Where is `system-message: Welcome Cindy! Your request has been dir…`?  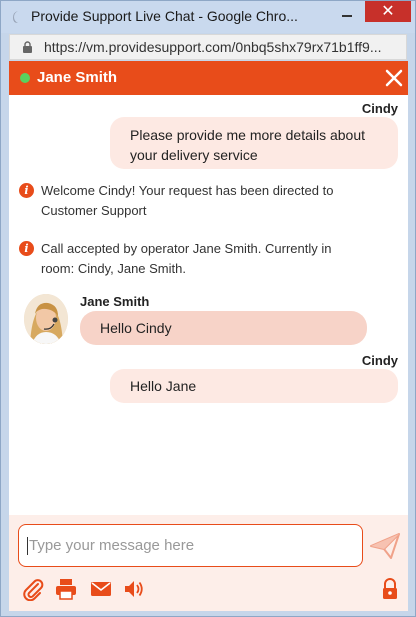
system-message: Welcome Cindy! Your request has been dir… is located at coordinates (209, 201).